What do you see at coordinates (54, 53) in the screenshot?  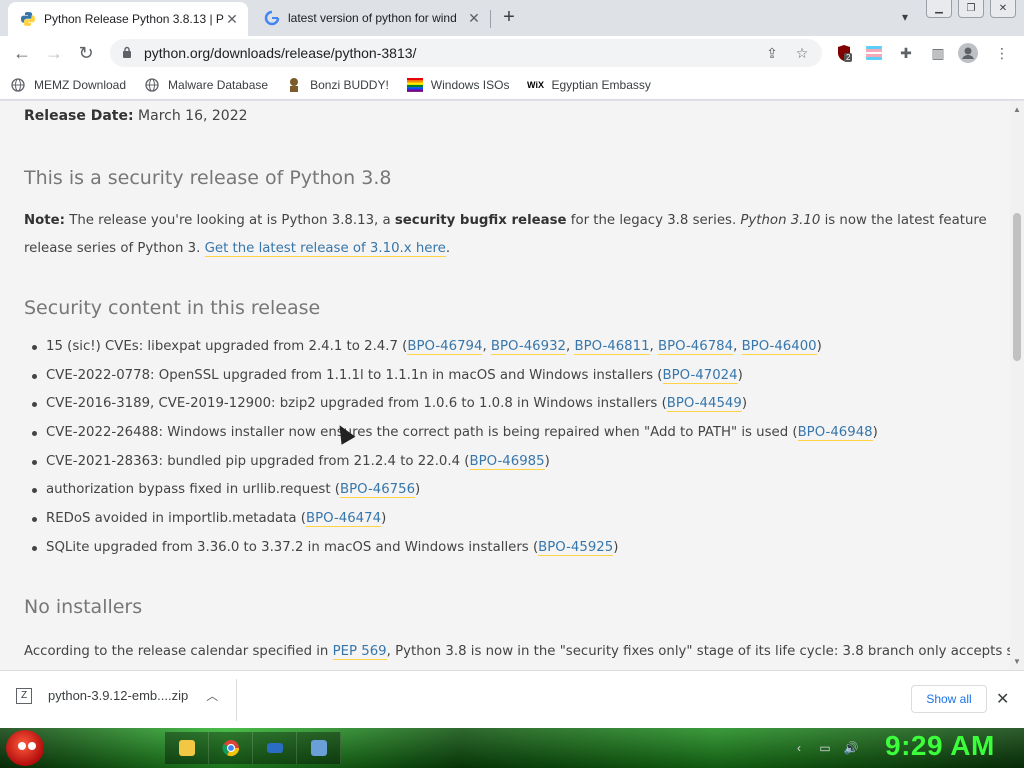 I see `forward-arrow-icon: →` at bounding box center [54, 53].